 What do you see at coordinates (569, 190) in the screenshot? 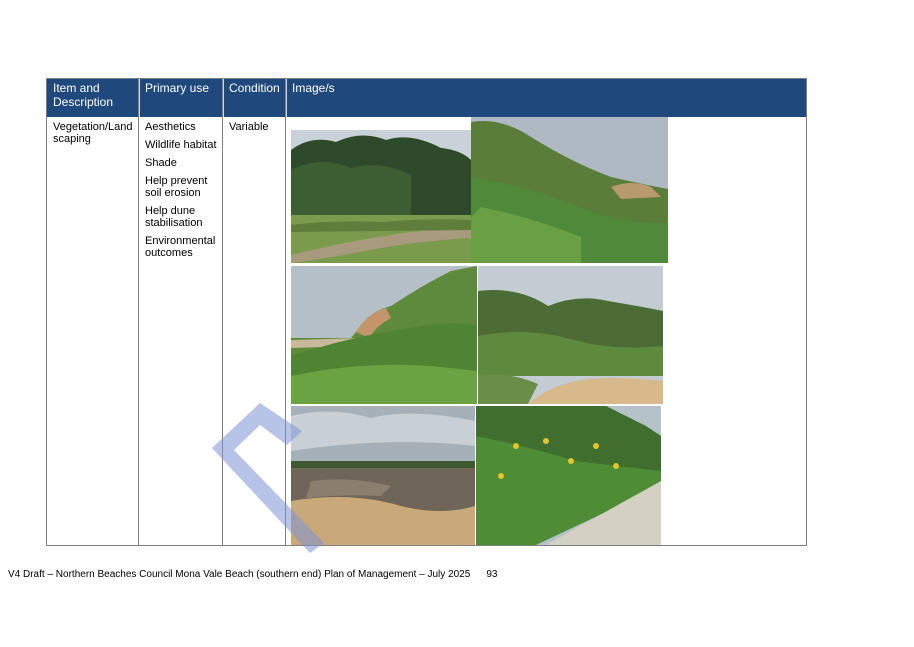
I see `photo-dune-slope` at bounding box center [569, 190].